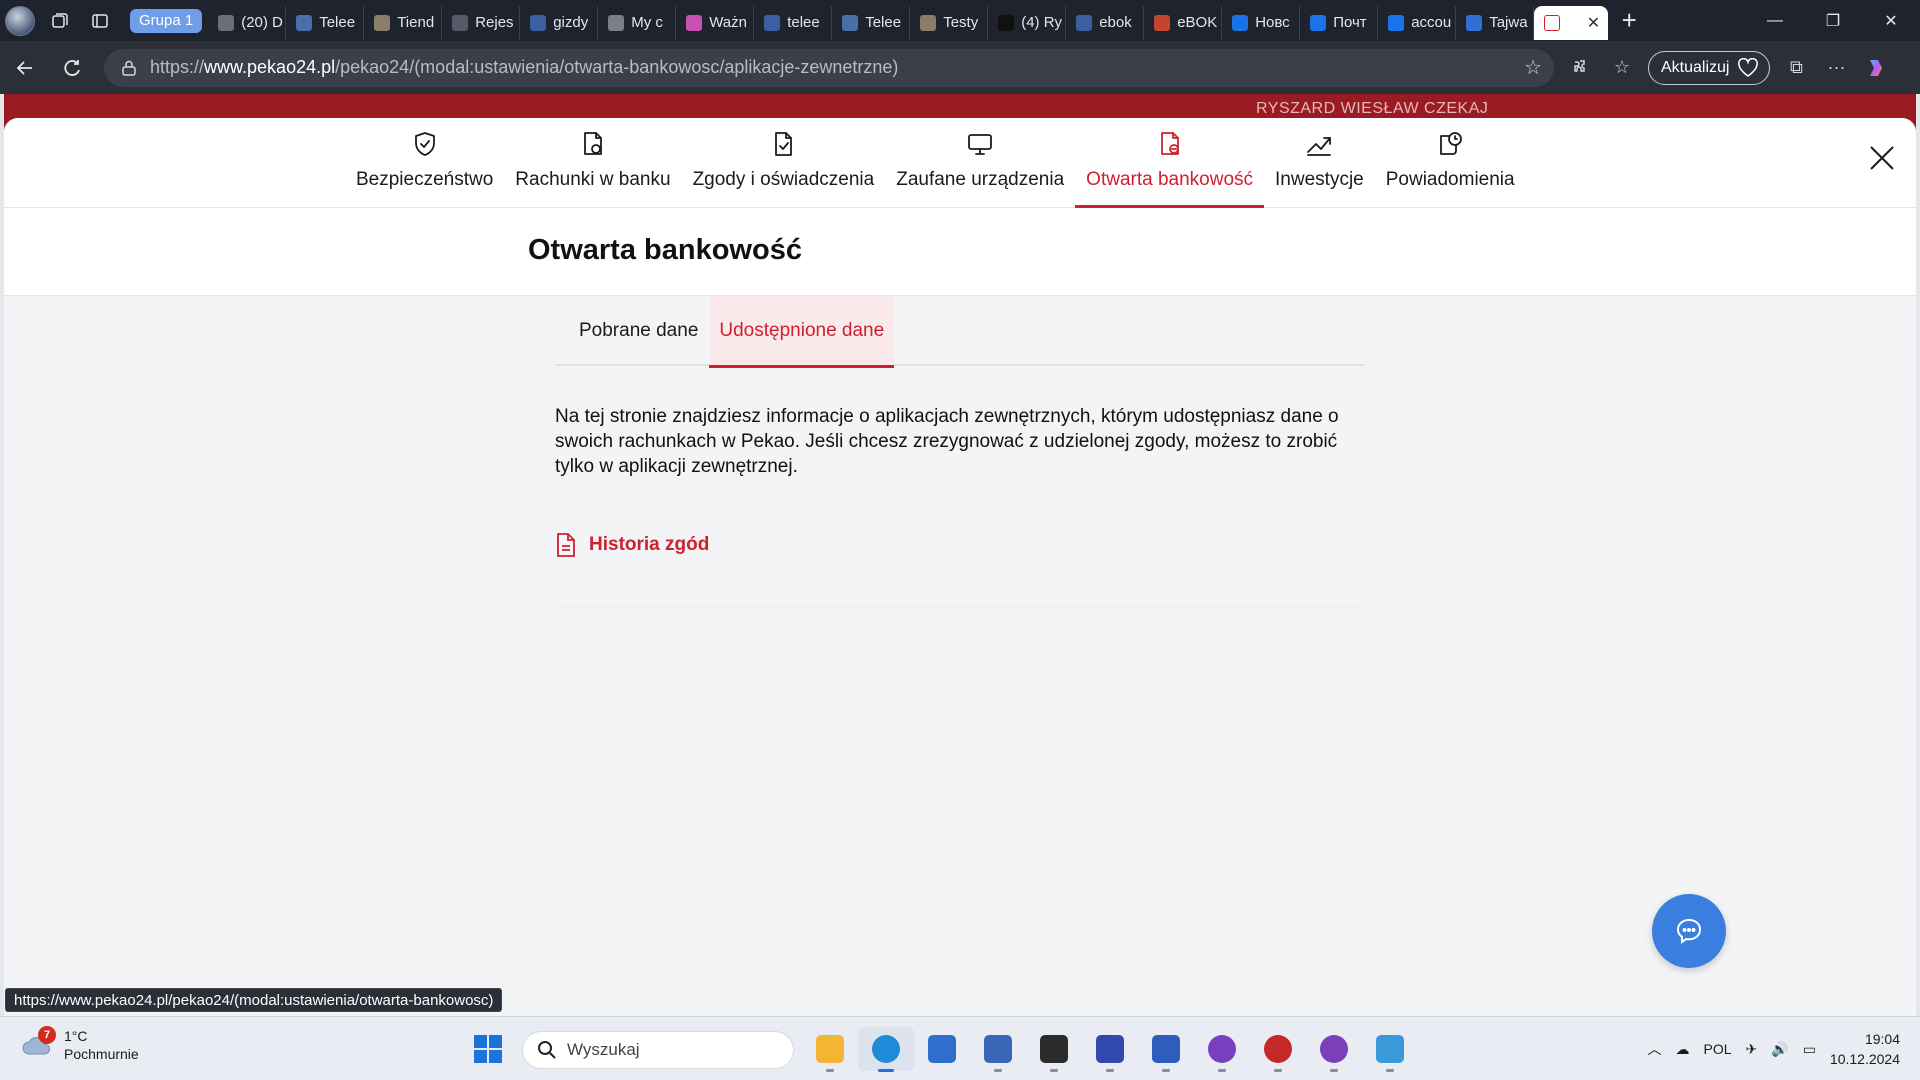 This screenshot has width=1920, height=1080. I want to click on close-tab-icon: ✕, so click(1593, 23).